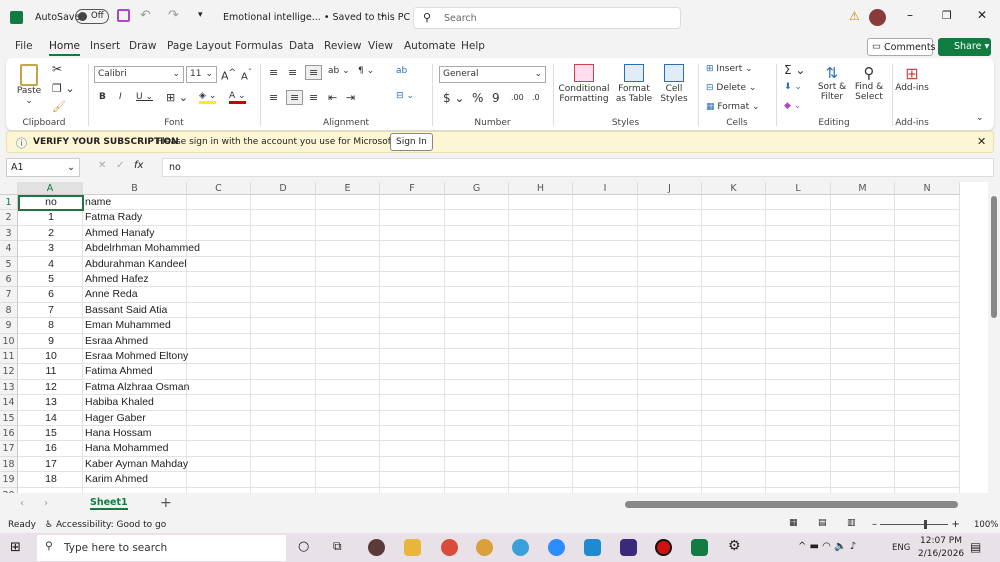 This screenshot has height=562, width=1000. I want to click on clear-icon: ◆ ⌄, so click(792, 106).